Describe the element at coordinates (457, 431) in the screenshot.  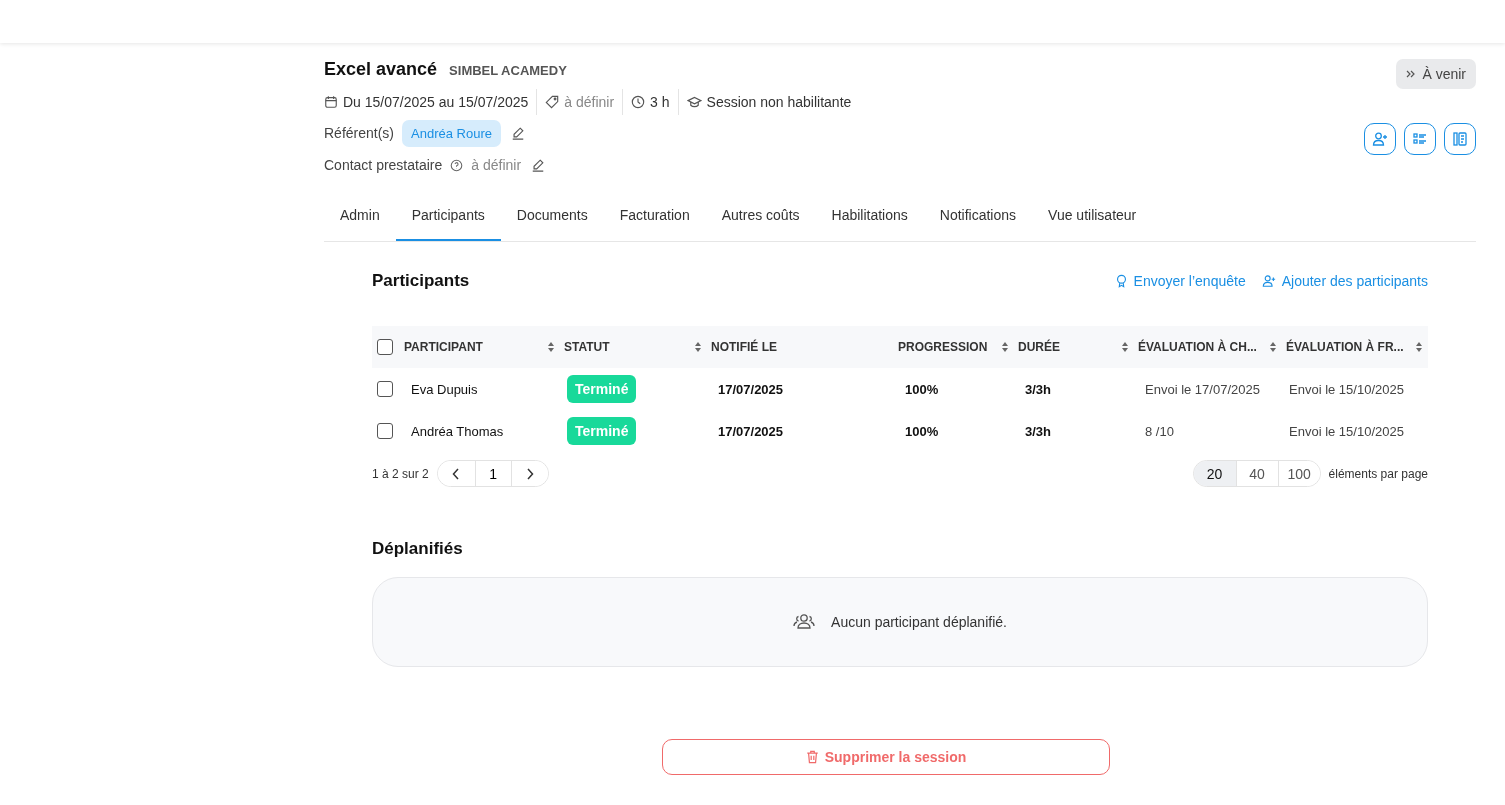
I see `table-cell: Andréa Thomas` at that location.